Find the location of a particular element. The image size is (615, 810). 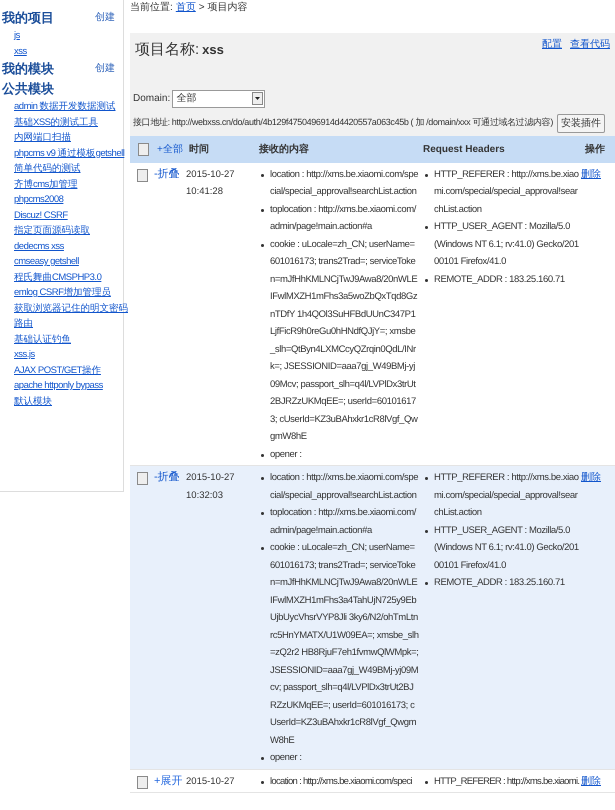

sidebar-link: 内网端口扫描 is located at coordinates (42, 138).